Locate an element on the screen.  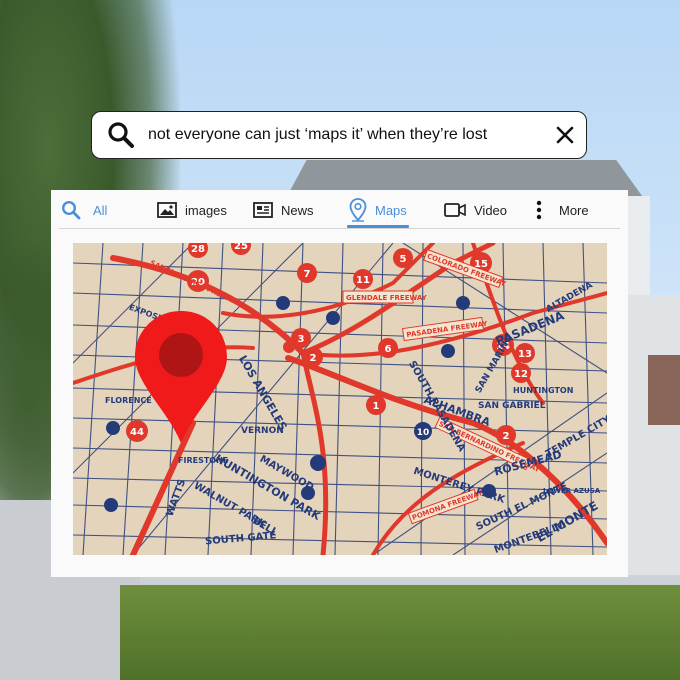
tab-video: Video is located at coordinates (475, 210).